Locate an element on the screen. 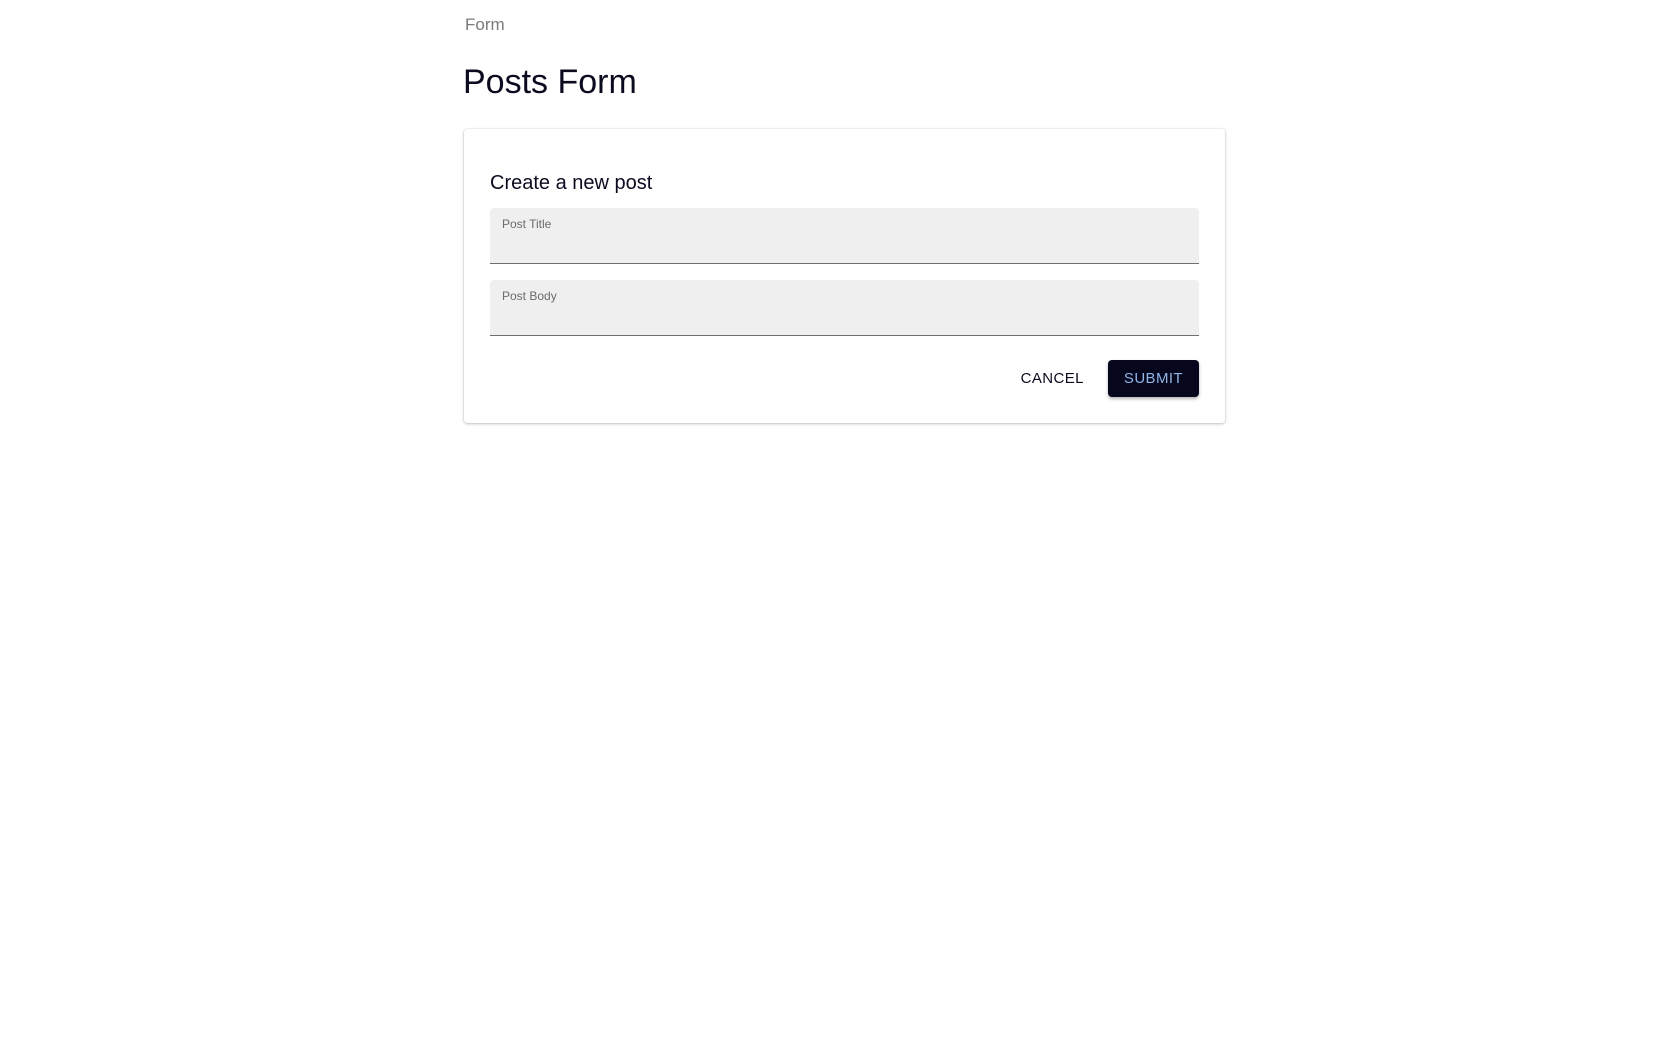 This screenshot has width=1680, height=1050. post-body-field: Post Body is located at coordinates (844, 308).